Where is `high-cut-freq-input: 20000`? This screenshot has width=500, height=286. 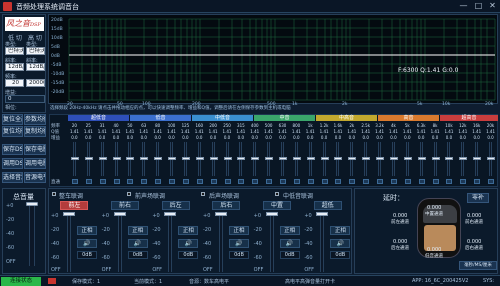 high-cut-freq-input: 20000 is located at coordinates (35, 83).